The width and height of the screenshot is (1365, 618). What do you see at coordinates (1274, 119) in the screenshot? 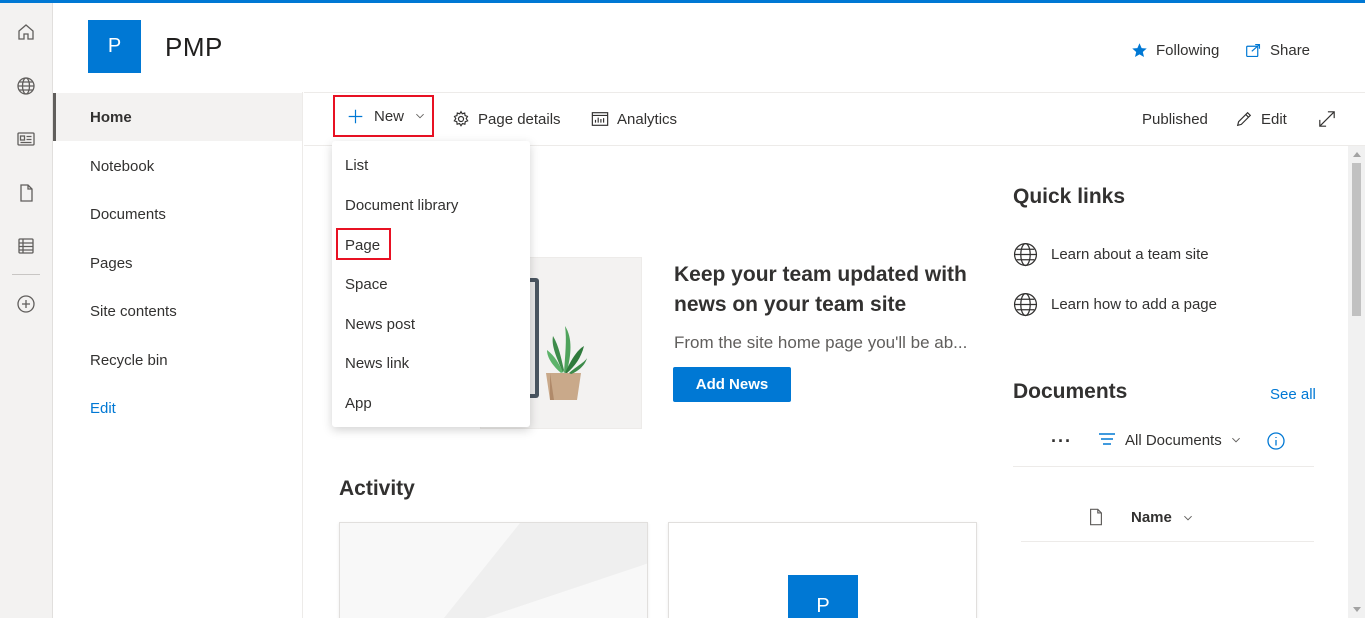
I see `edit-label: Edit` at bounding box center [1274, 119].